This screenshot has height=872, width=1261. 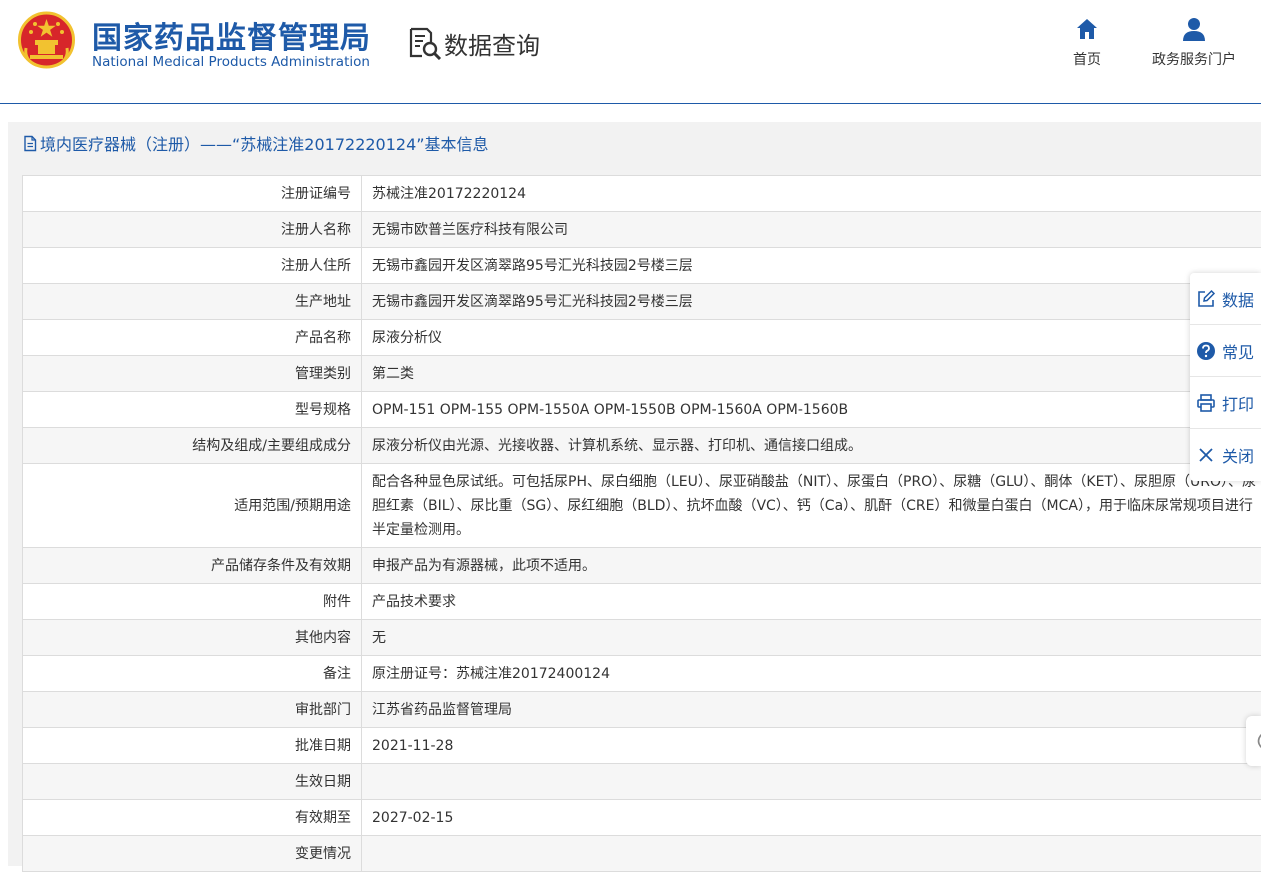 What do you see at coordinates (192, 638) in the screenshot?
I see `field-label: 其他内容` at bounding box center [192, 638].